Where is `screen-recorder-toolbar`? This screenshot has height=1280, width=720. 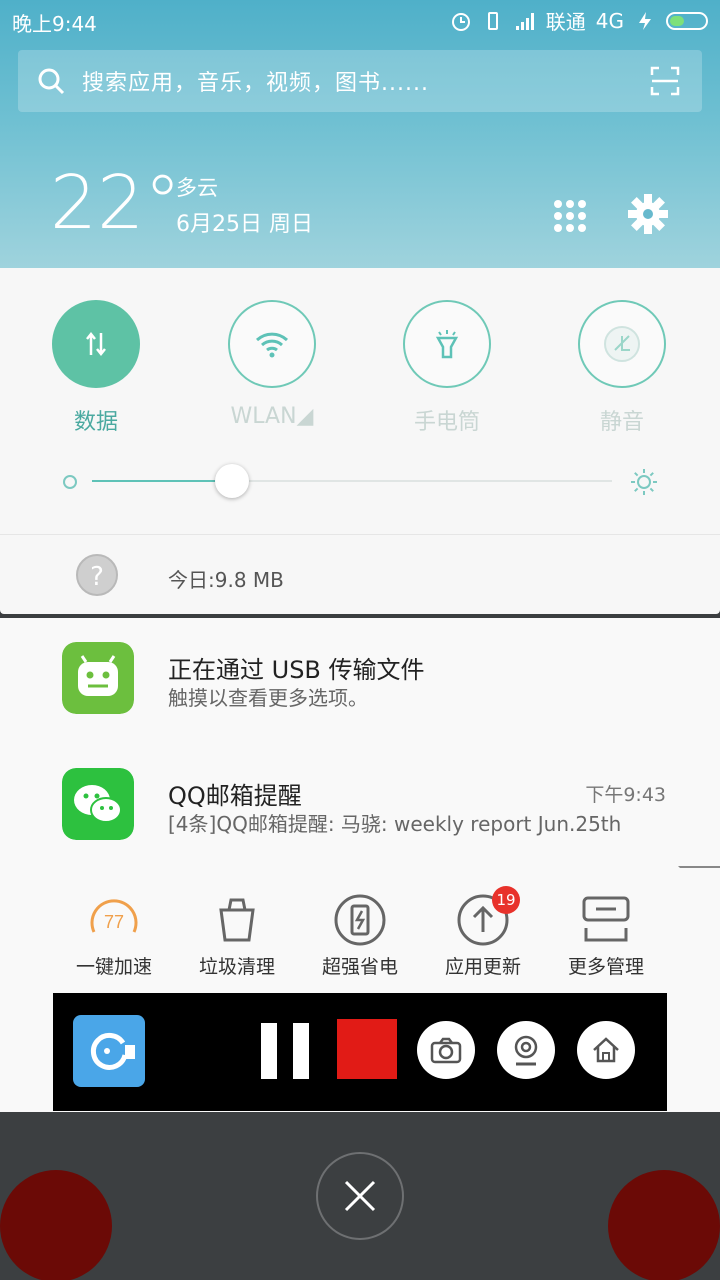
screen-recorder-toolbar is located at coordinates (360, 1052).